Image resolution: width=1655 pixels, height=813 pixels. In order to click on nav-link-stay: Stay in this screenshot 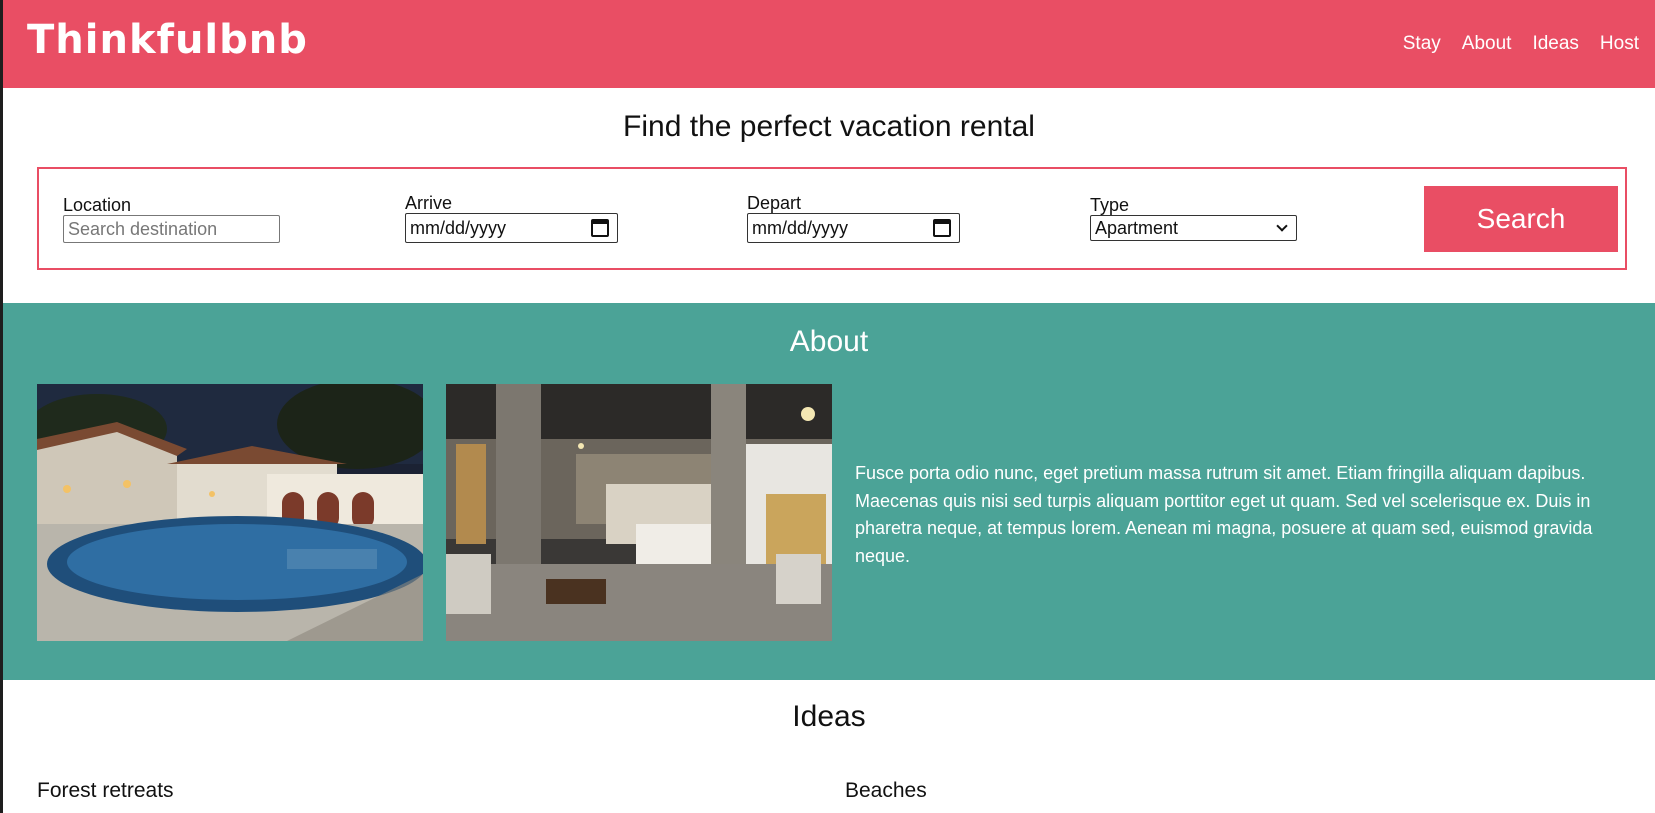, I will do `click(1422, 44)`.